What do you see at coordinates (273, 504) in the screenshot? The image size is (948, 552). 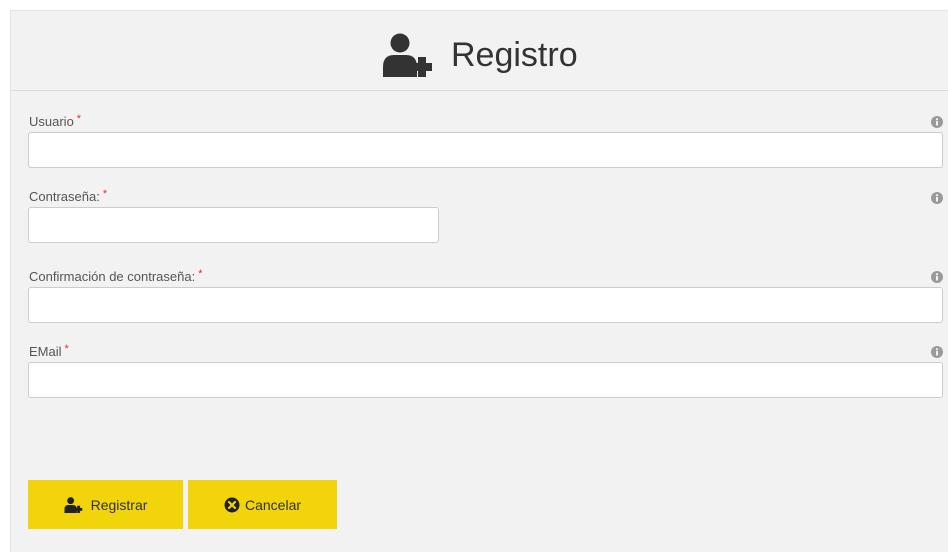 I see `cancel-button-label: Cancelar` at bounding box center [273, 504].